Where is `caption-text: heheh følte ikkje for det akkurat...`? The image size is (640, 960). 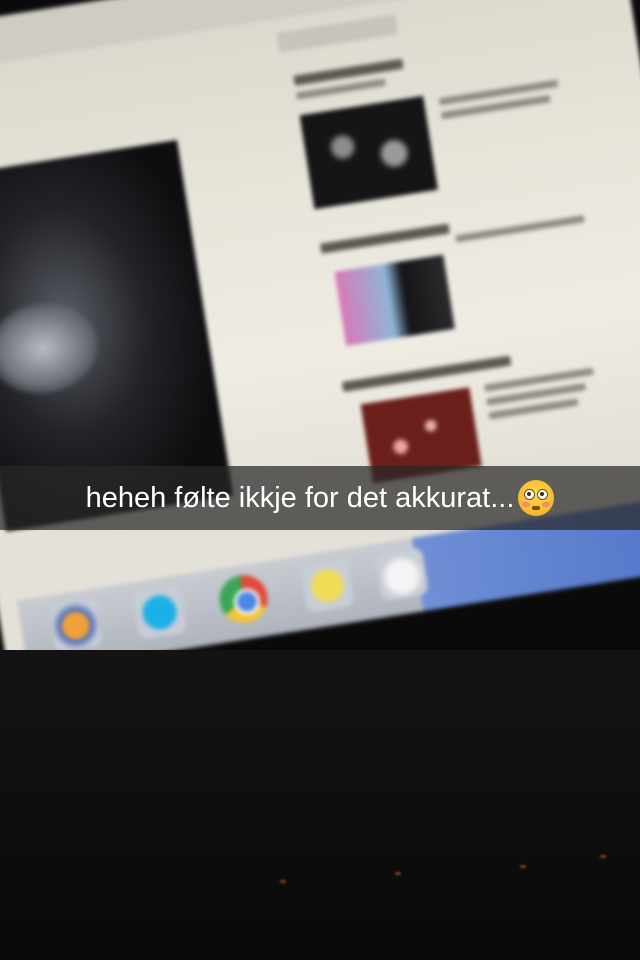 caption-text: heheh følte ikkje for det akkurat... is located at coordinates (300, 497).